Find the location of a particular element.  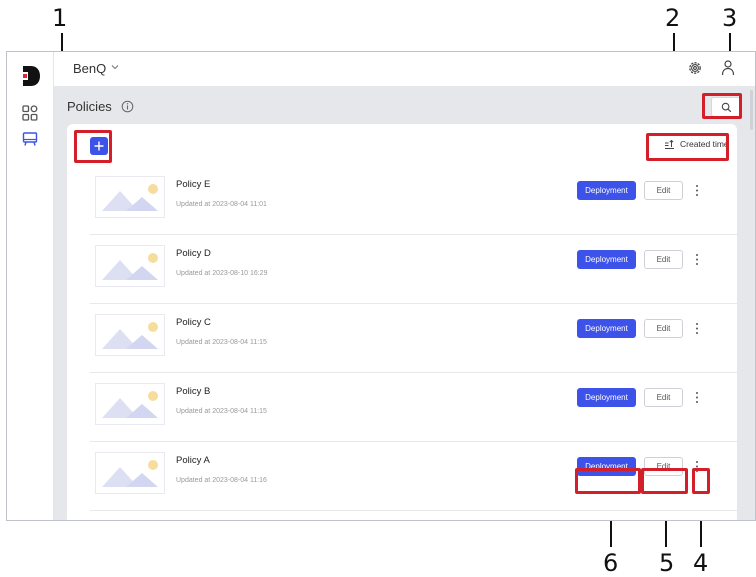

plus-icon is located at coordinates (99, 146).